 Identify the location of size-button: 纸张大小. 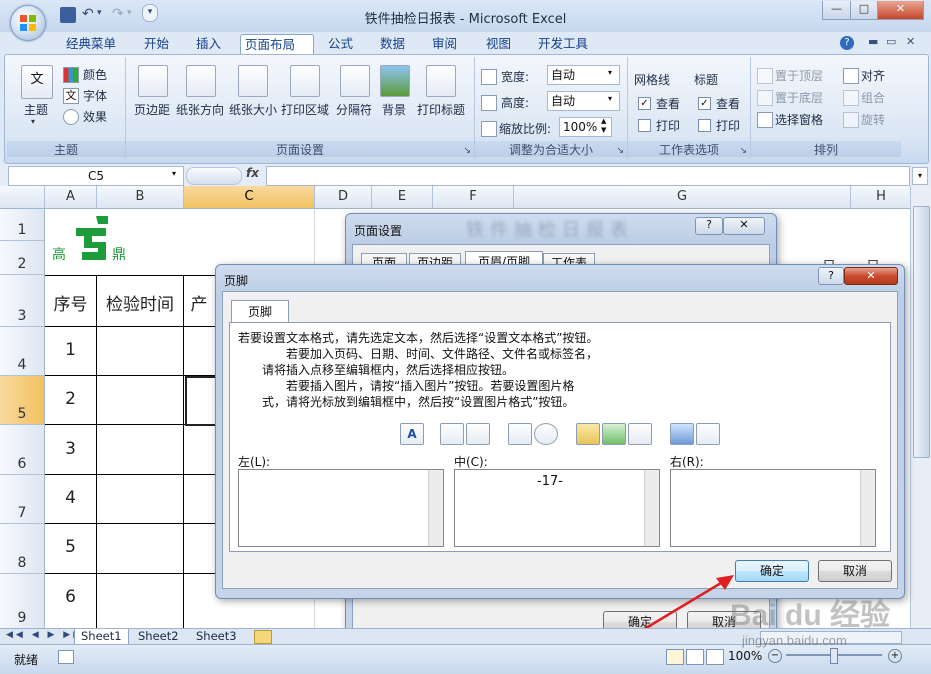
(253, 109).